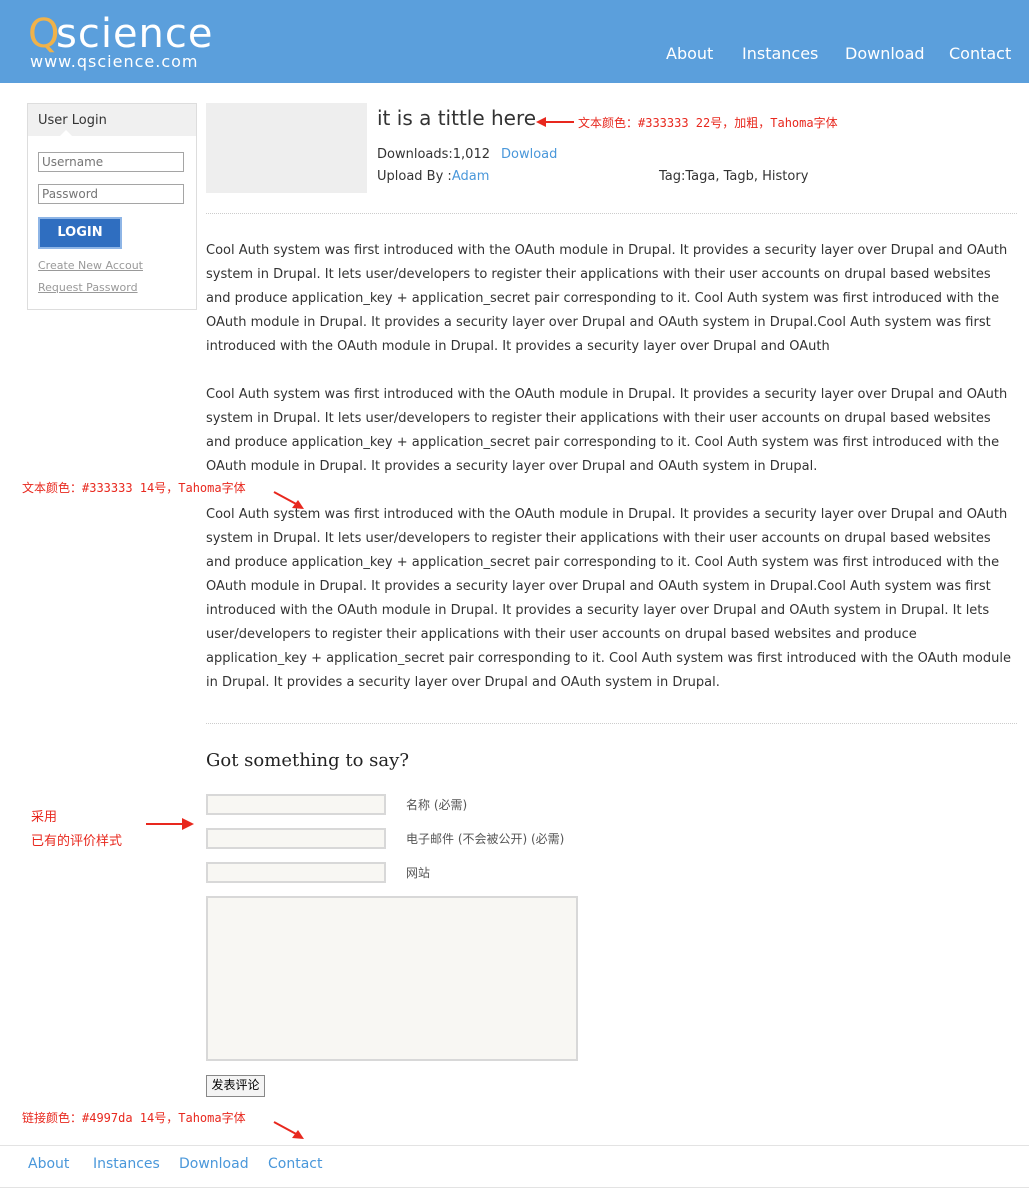  Describe the element at coordinates (88, 287) in the screenshot. I see `request-password-link: Request Password` at that location.